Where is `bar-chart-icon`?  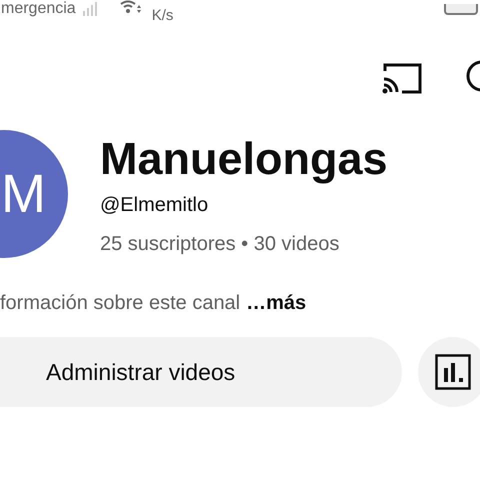 bar-chart-icon is located at coordinates (453, 372).